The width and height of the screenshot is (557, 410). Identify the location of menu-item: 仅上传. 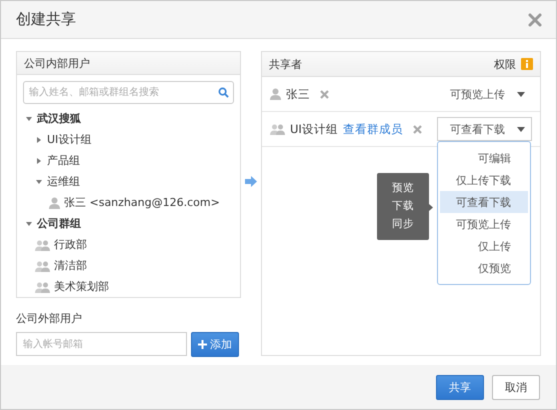
(484, 246).